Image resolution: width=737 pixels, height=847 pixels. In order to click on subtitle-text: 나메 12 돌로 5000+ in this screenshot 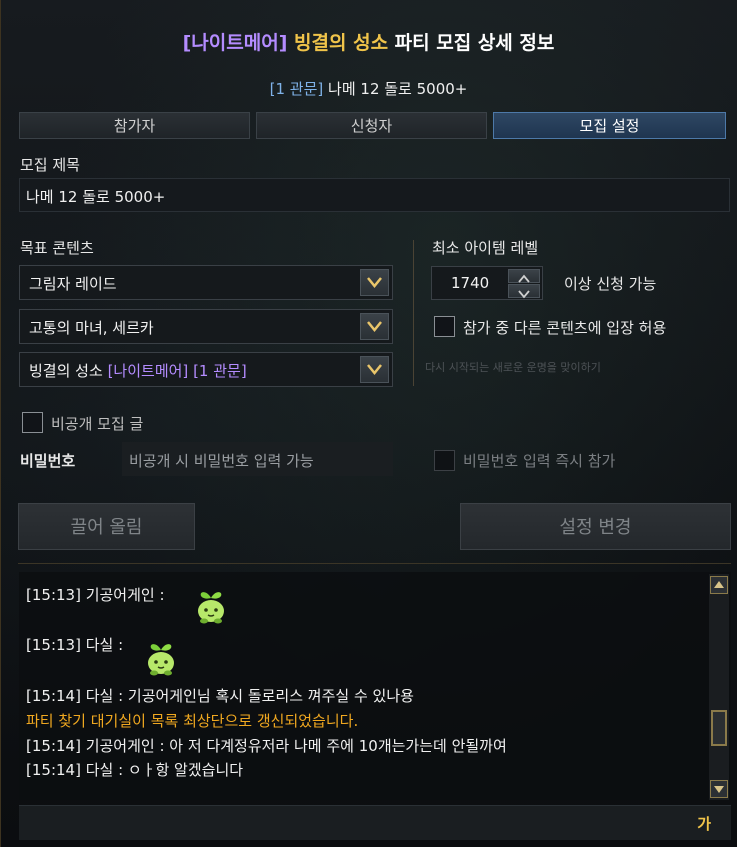, I will do `click(398, 89)`.